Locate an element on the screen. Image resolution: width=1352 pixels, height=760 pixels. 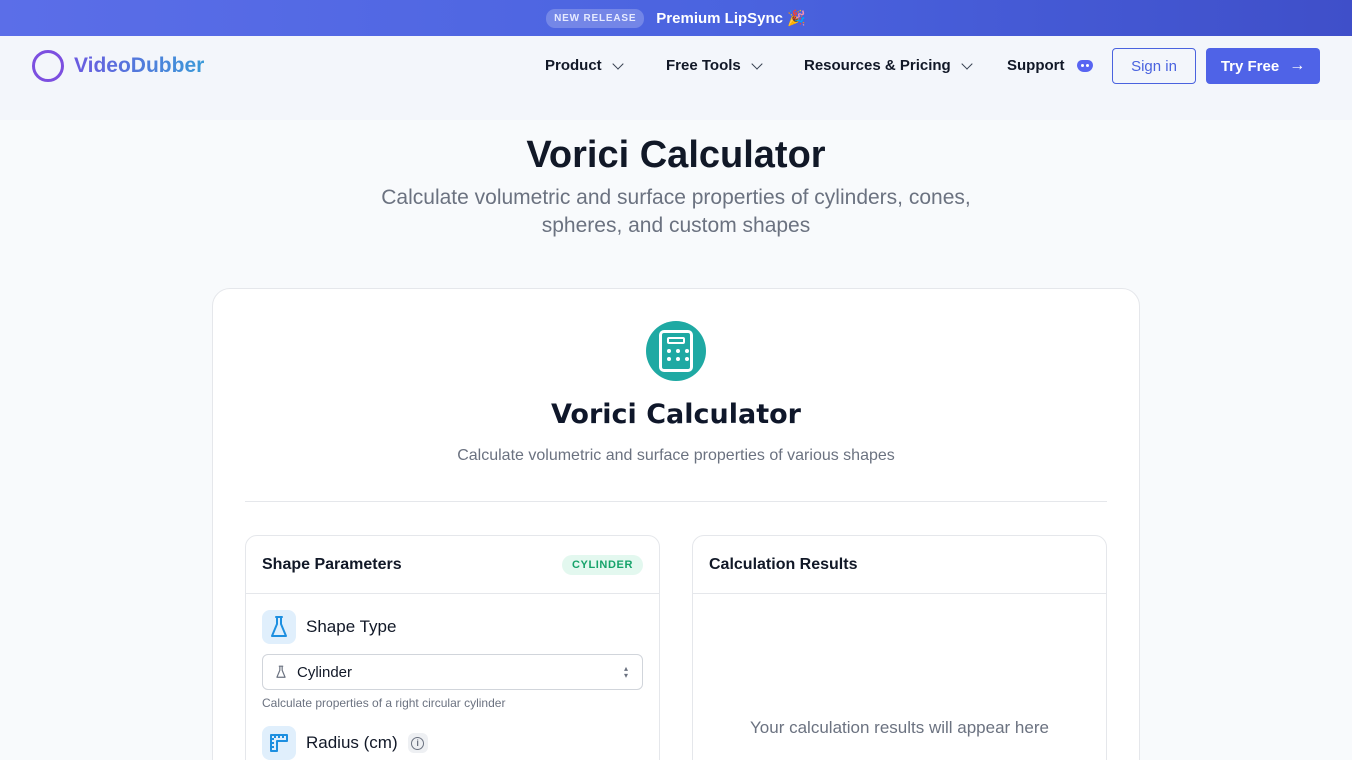
nav-item-product: Product is located at coordinates (584, 65).